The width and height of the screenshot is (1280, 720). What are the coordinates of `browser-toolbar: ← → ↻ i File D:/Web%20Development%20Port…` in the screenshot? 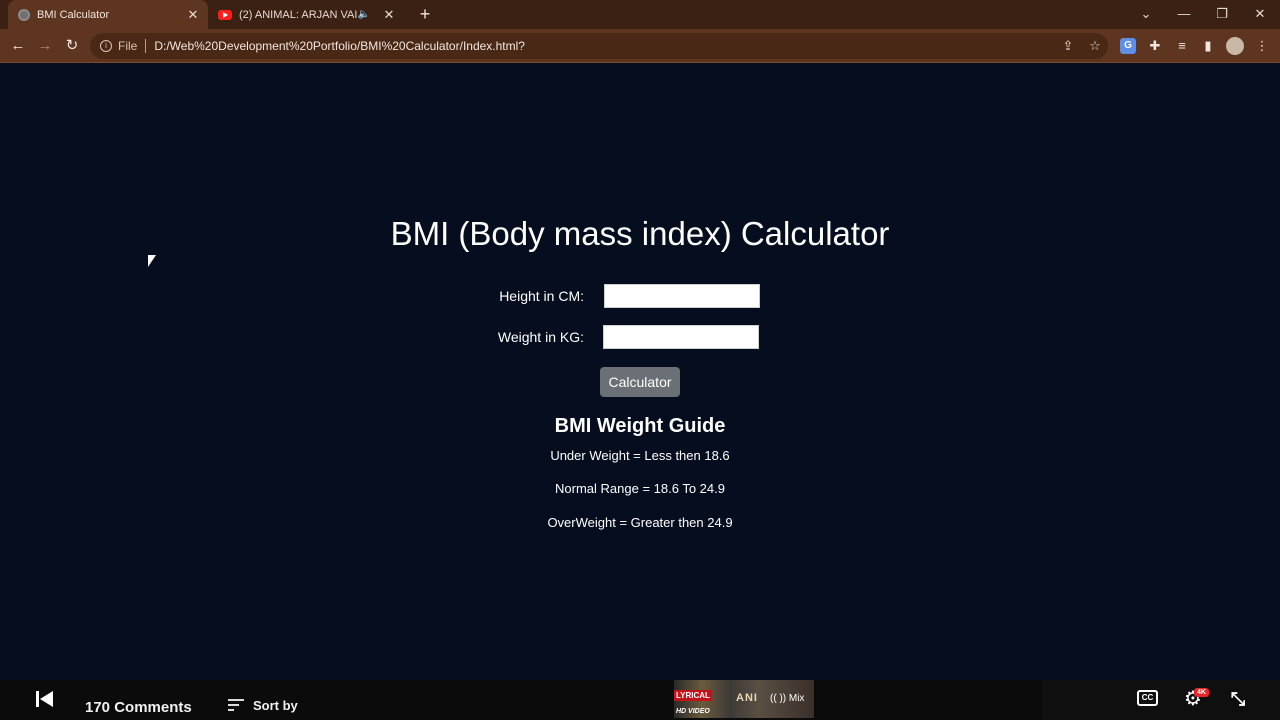 It's located at (640, 46).